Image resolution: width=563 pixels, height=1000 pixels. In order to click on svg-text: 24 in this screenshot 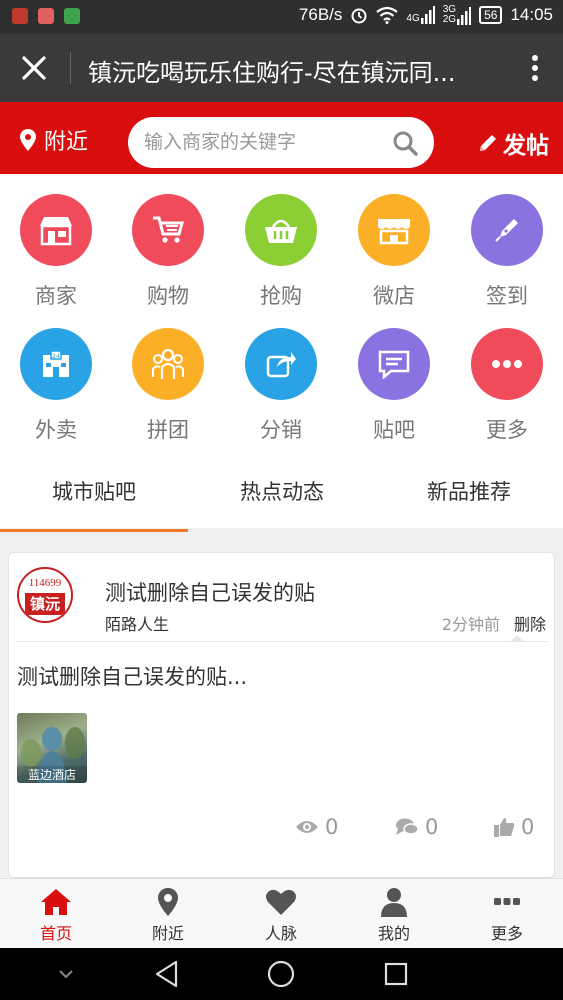, I will do `click(56, 356)`.